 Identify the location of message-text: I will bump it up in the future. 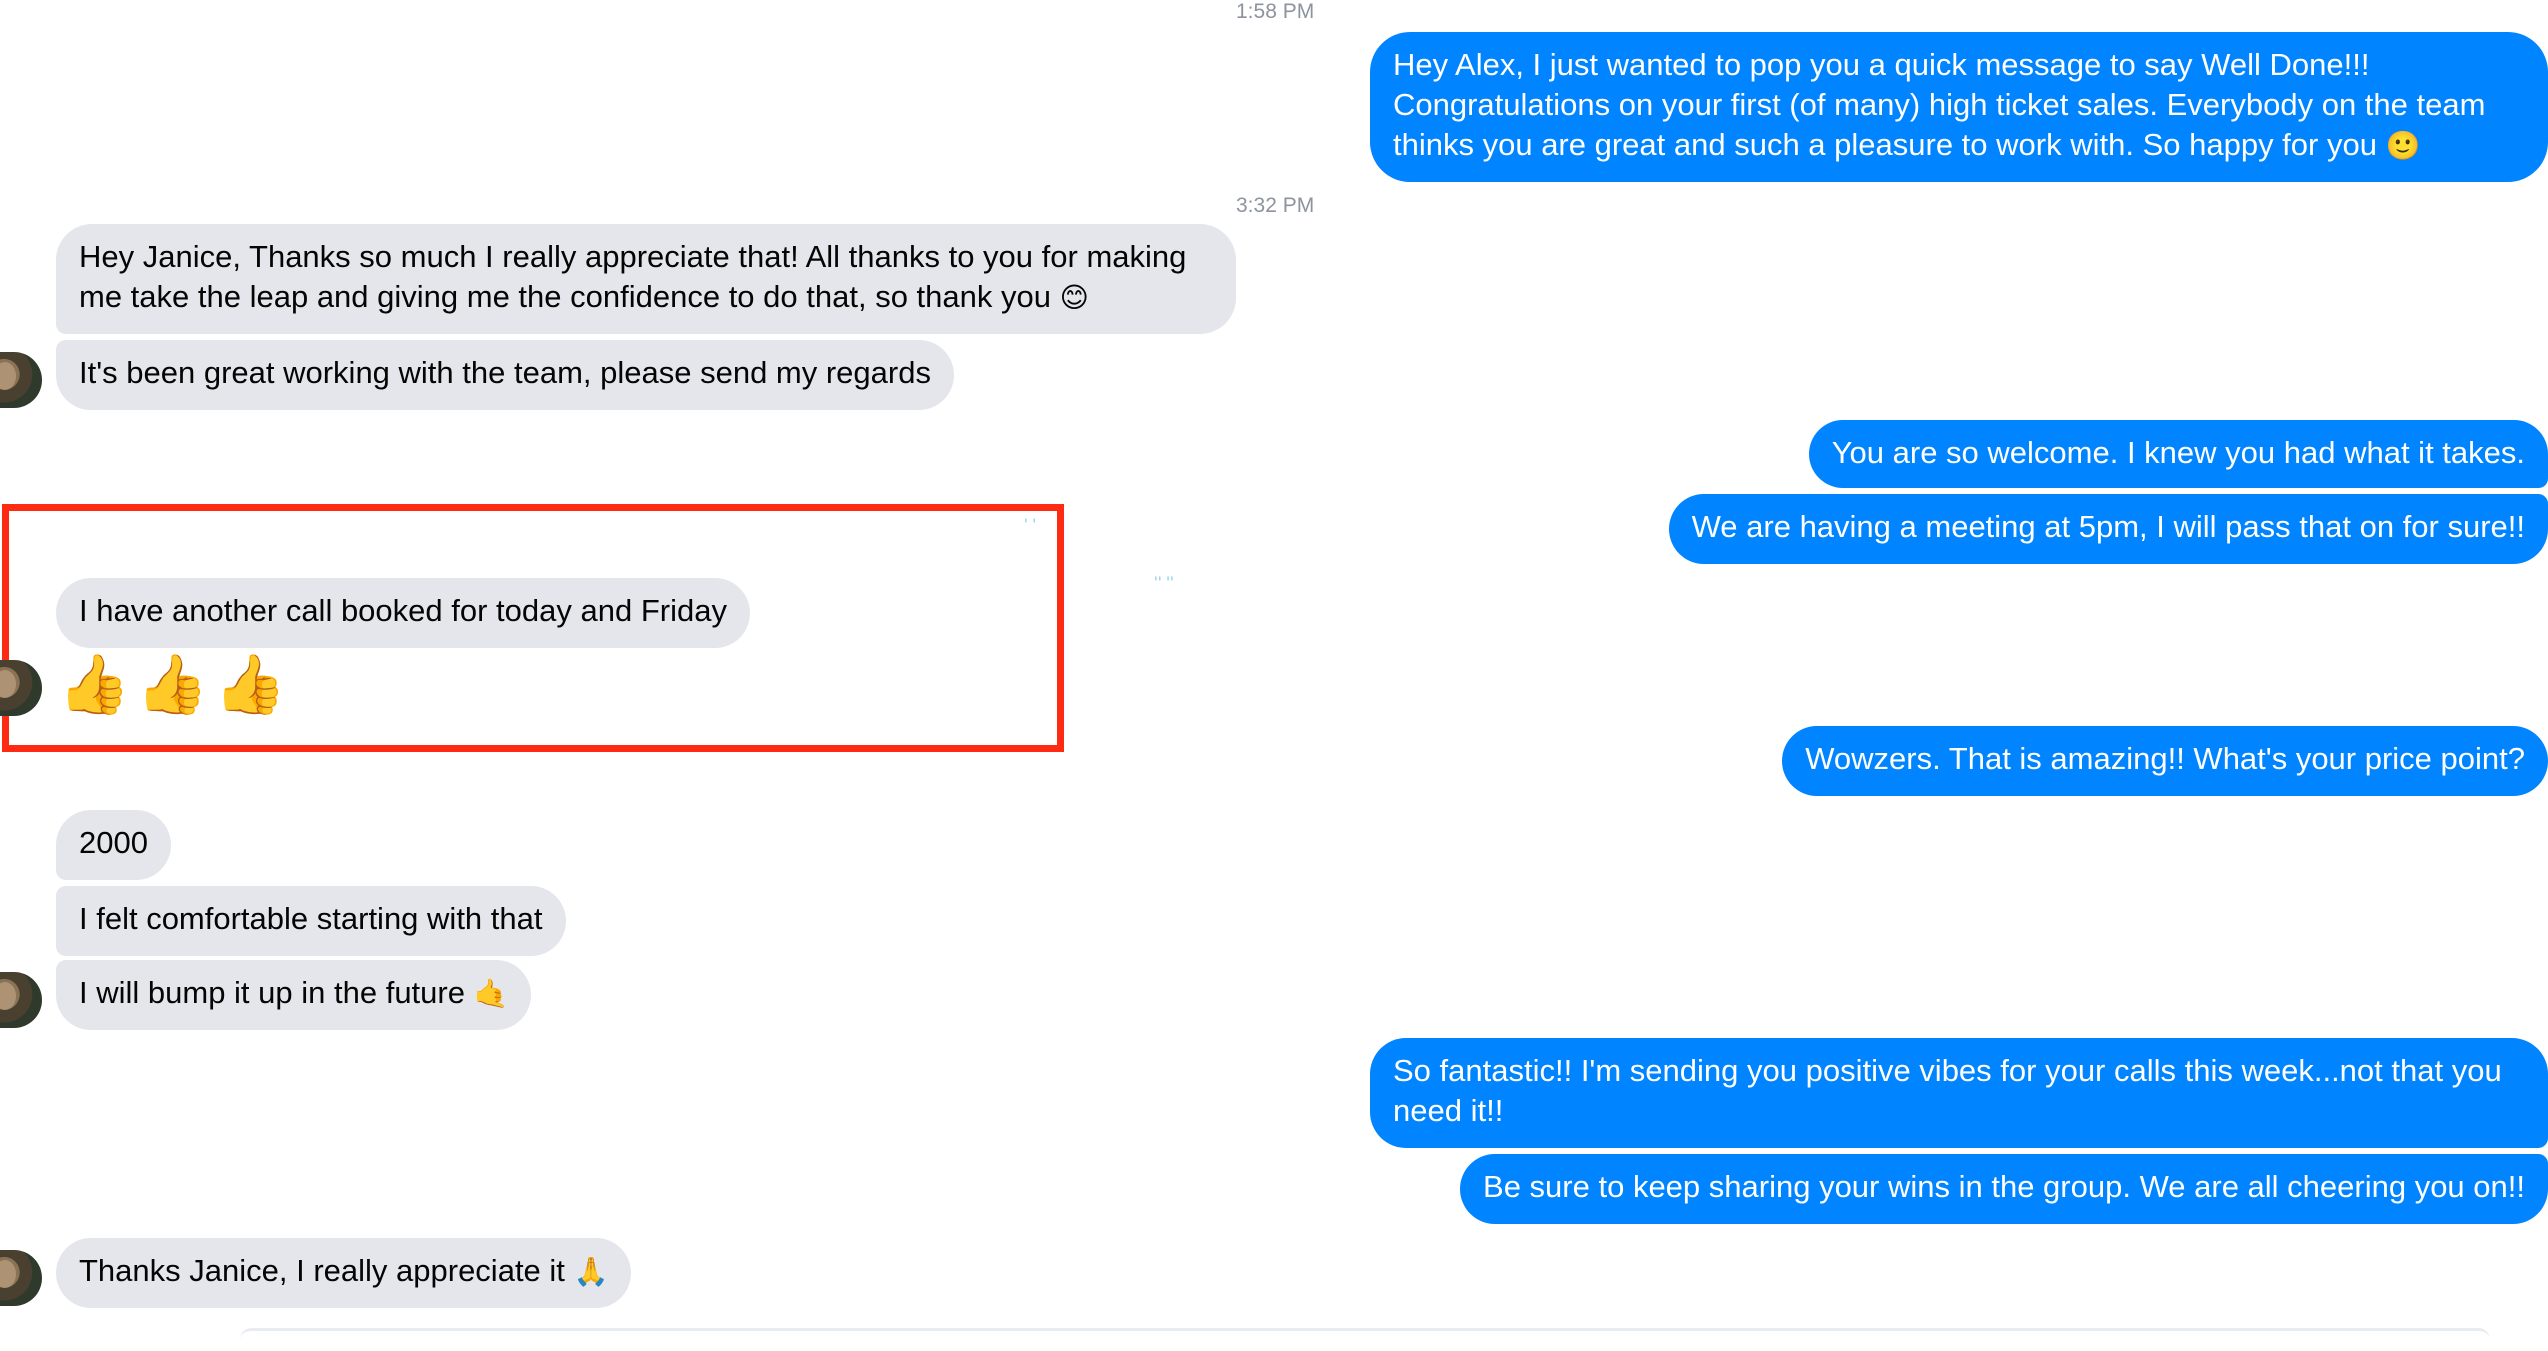
(272, 992).